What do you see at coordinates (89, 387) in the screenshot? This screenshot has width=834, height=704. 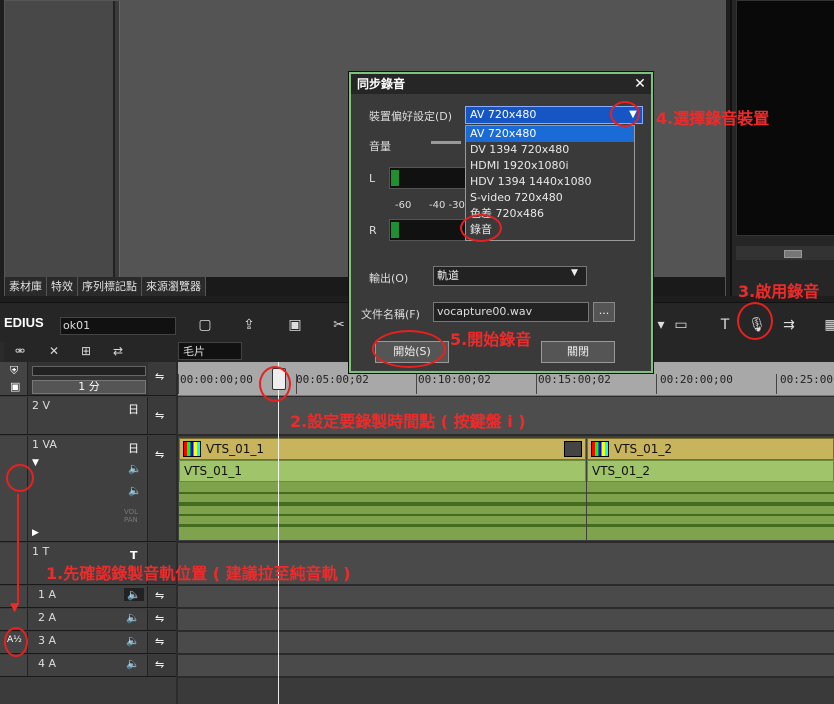 I see `timescale-select: 1 分` at bounding box center [89, 387].